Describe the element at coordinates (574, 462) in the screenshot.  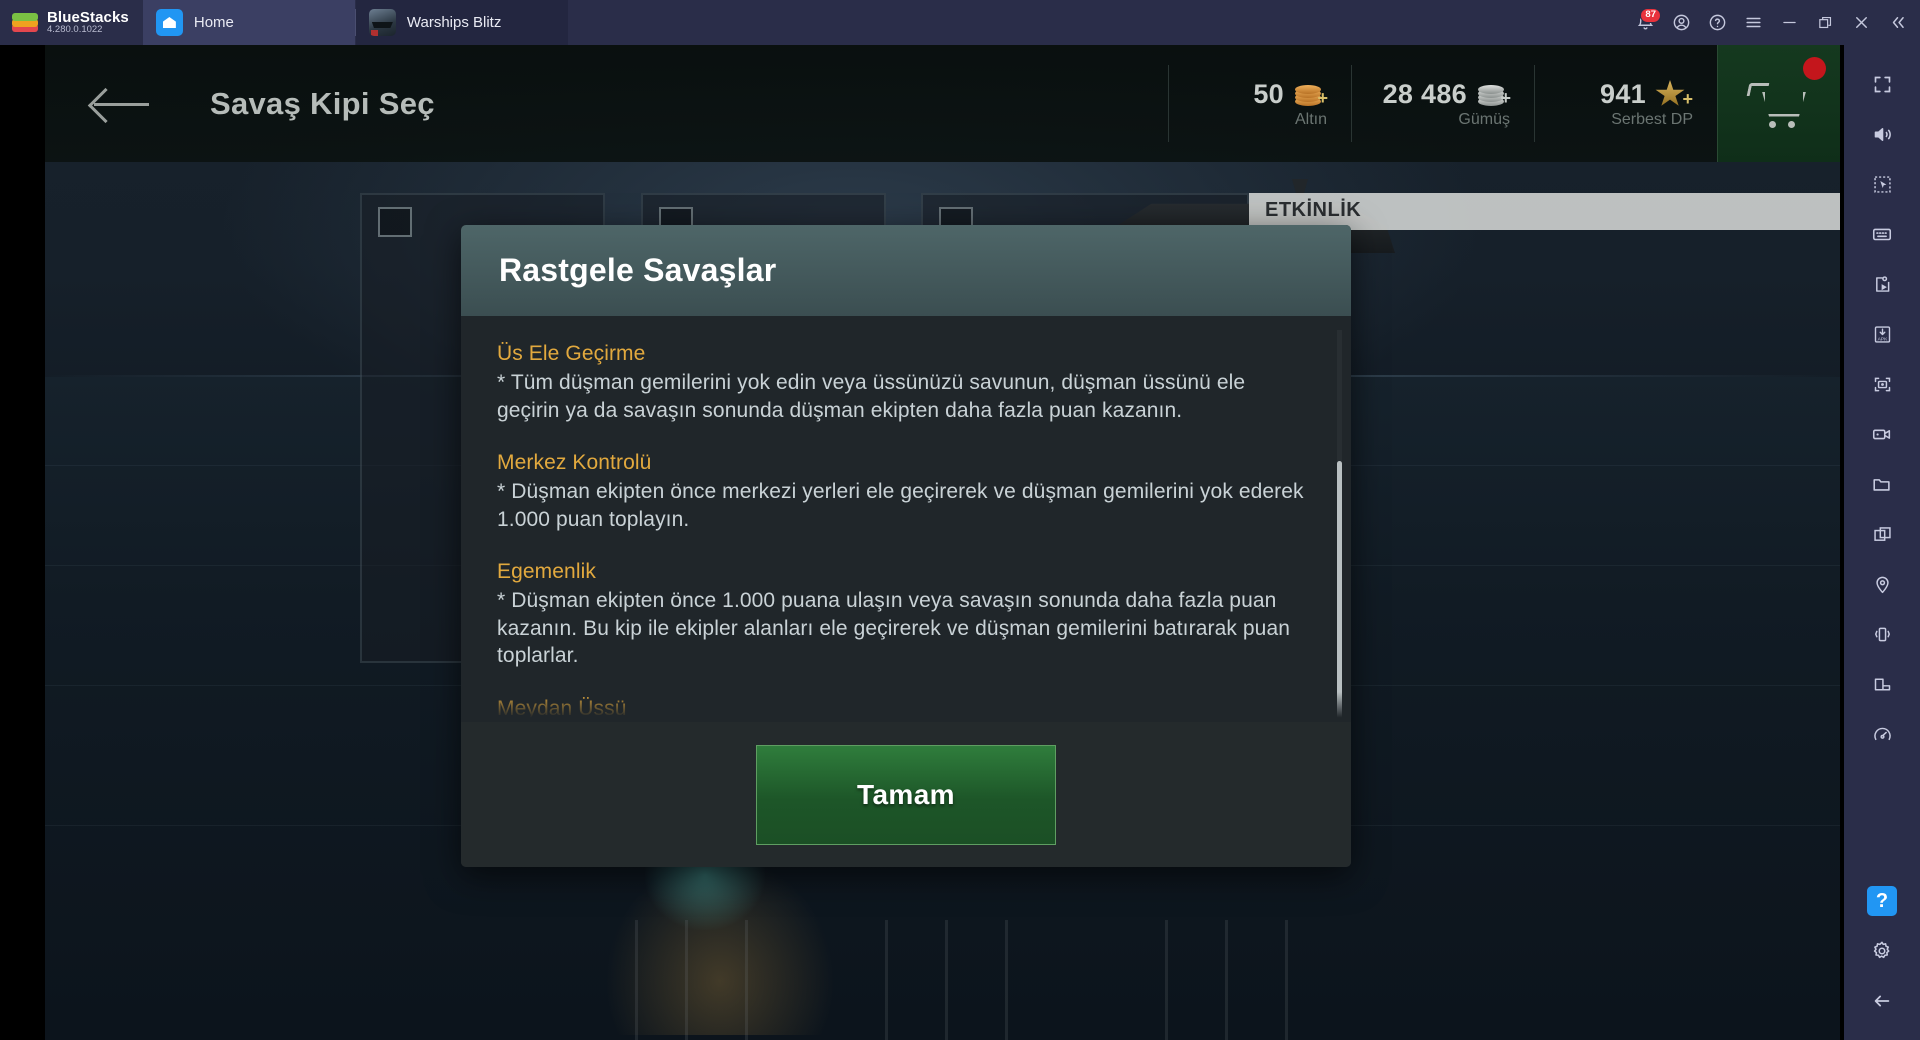
I see `mode-heading: Merkez Kontrolü` at that location.